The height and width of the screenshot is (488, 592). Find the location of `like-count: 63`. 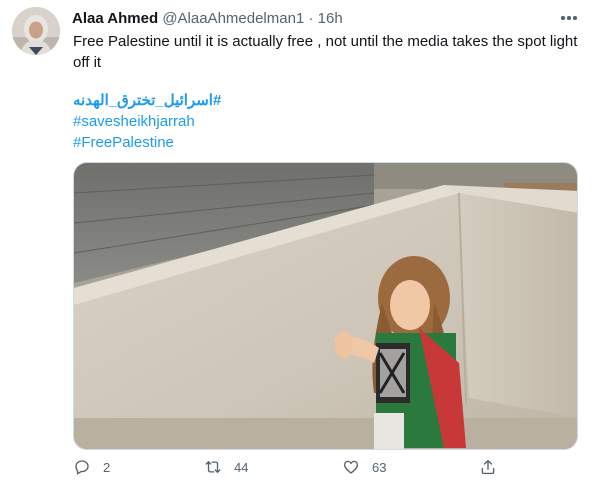

like-count: 63 is located at coordinates (379, 467).